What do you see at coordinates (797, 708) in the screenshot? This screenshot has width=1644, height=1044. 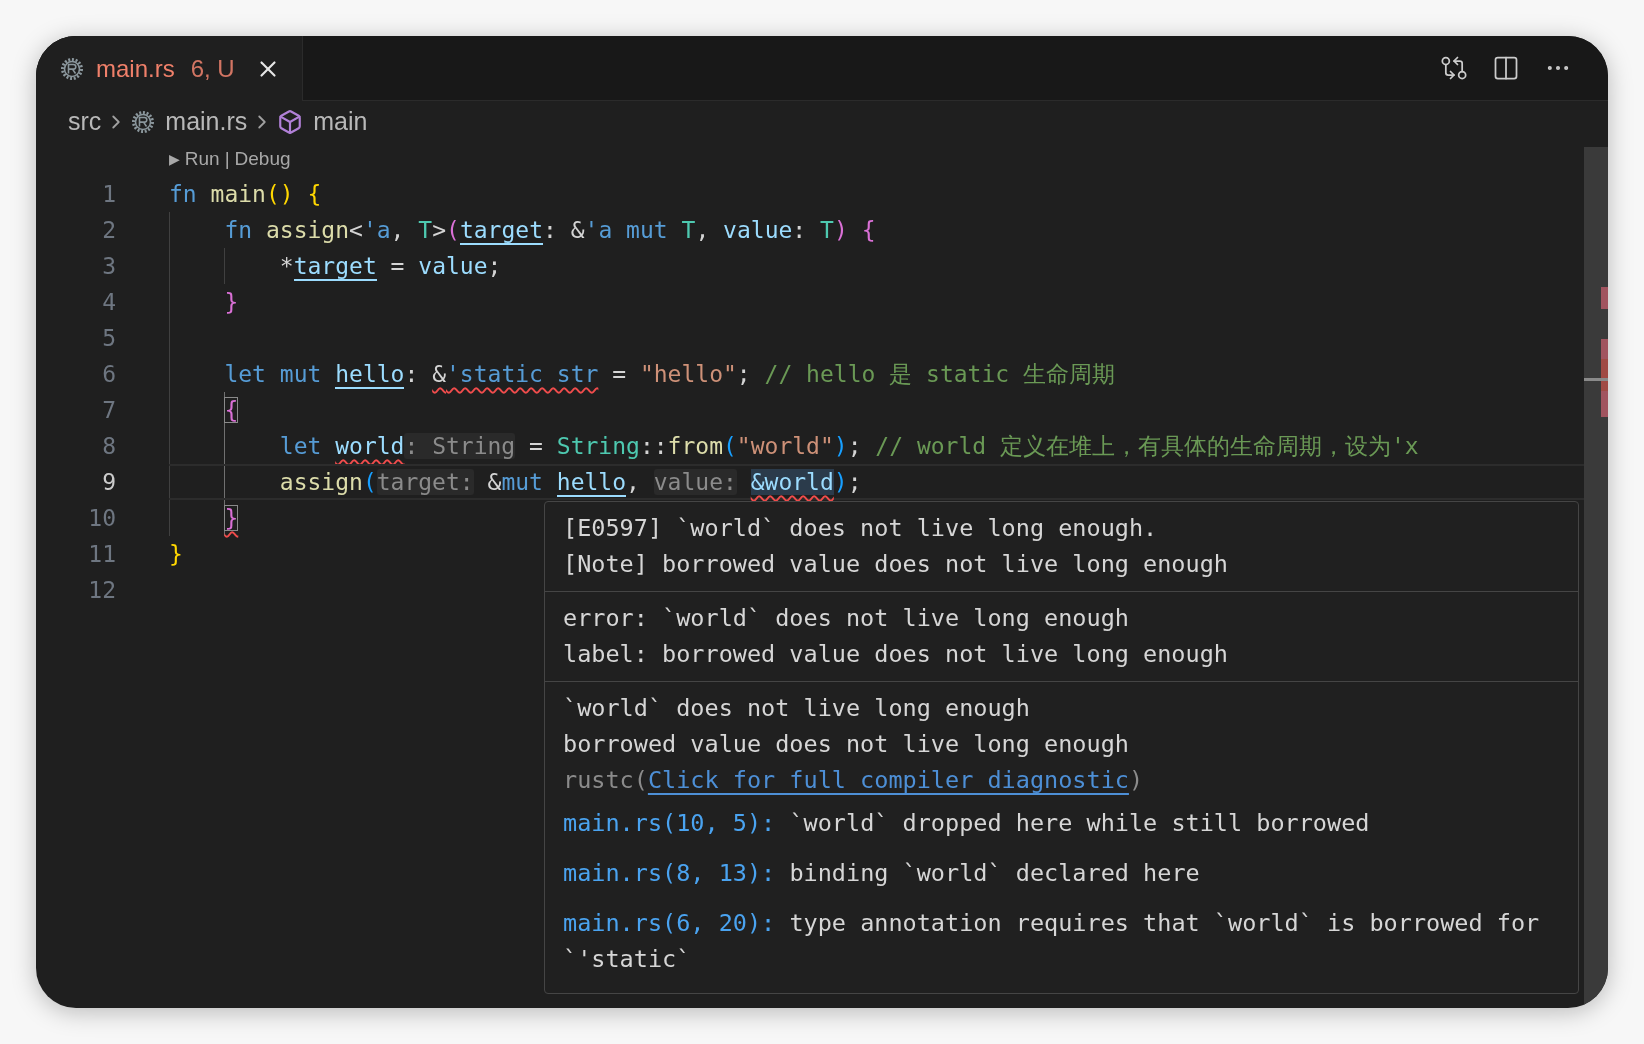 I see `diagnostic-text: `world` does not live long enough` at bounding box center [797, 708].